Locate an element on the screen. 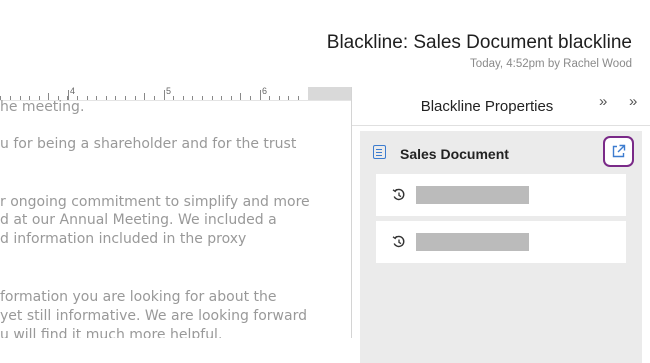 The image size is (650, 363). collapse-panel-button: » is located at coordinates (603, 101).